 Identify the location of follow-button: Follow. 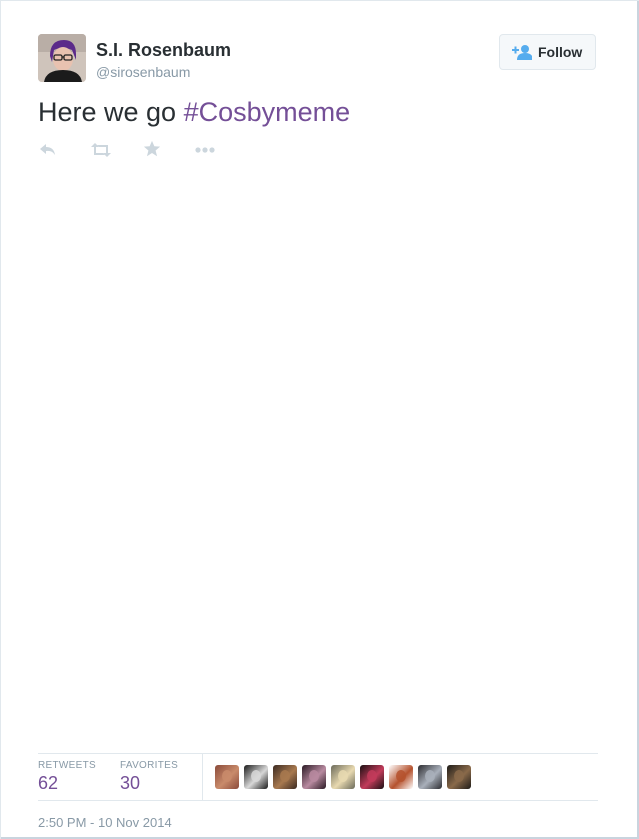
(547, 52).